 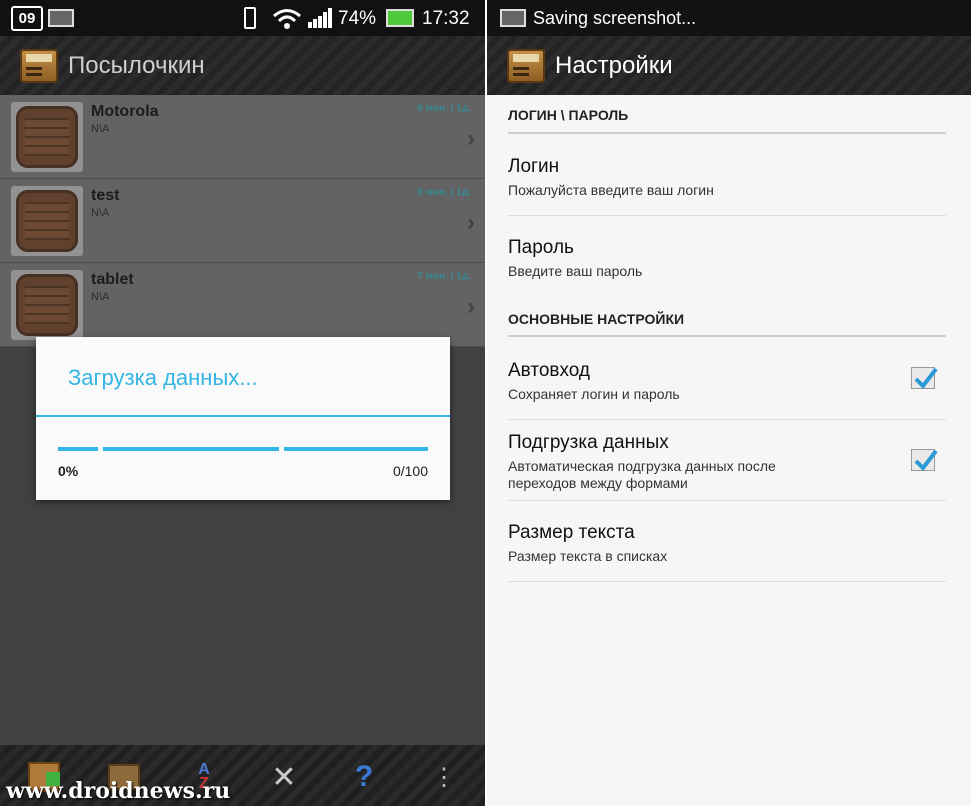 I want to click on dialog-divider, so click(x=243, y=416).